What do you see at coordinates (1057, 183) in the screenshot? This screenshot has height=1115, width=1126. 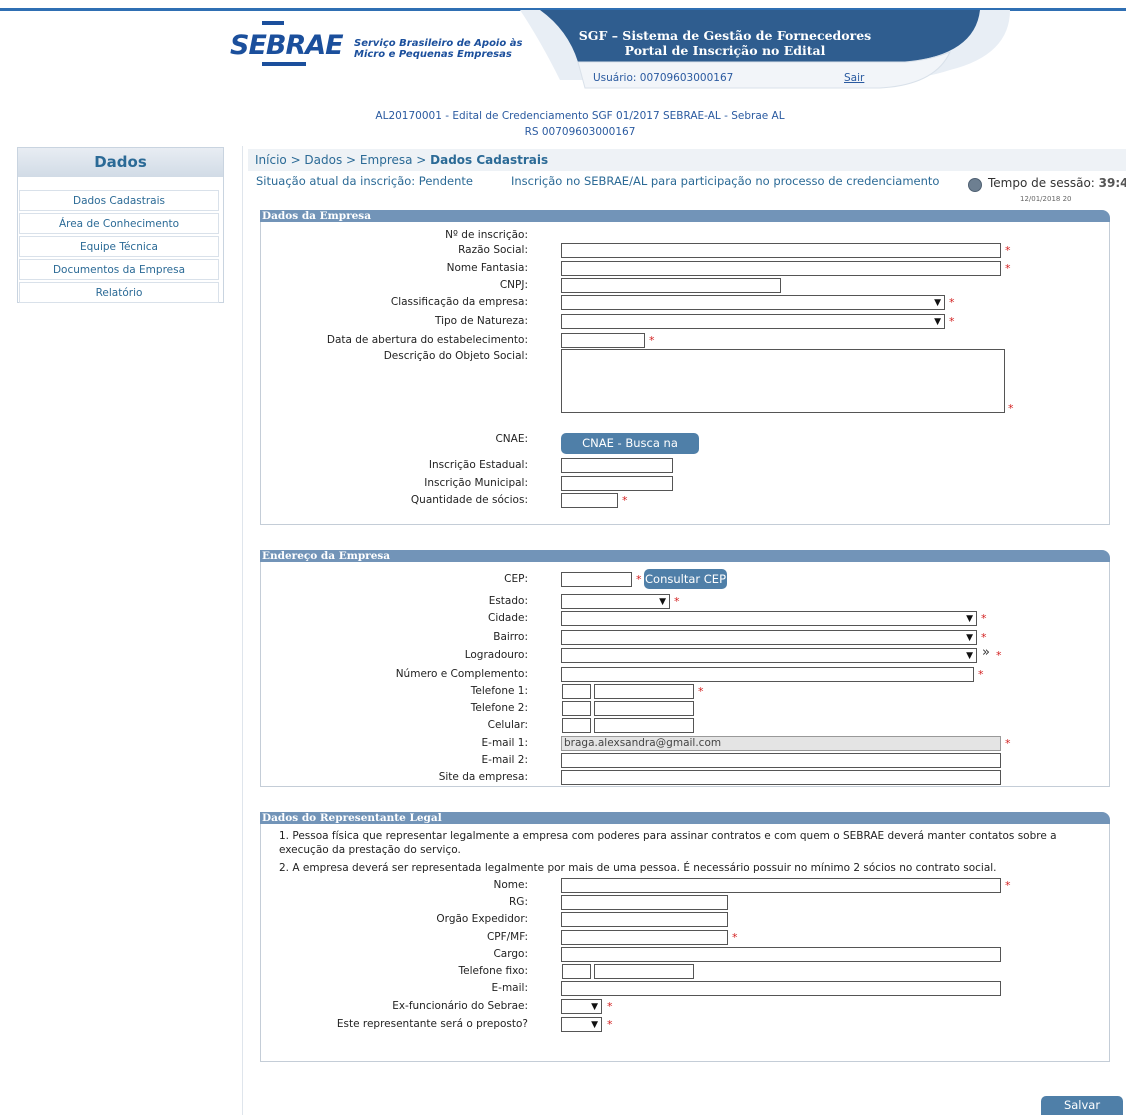 I see `session-timer: Tempo de sessão: 39:46` at bounding box center [1057, 183].